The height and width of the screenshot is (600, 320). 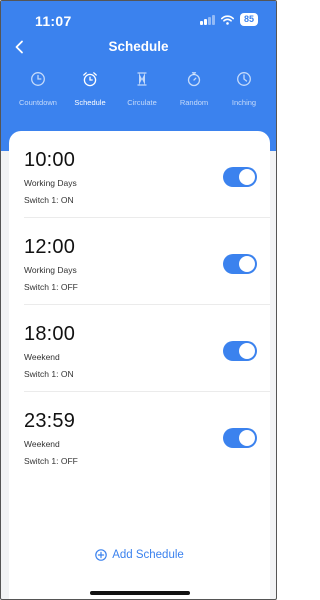 I want to click on tab-label: Countdown, so click(x=38, y=102).